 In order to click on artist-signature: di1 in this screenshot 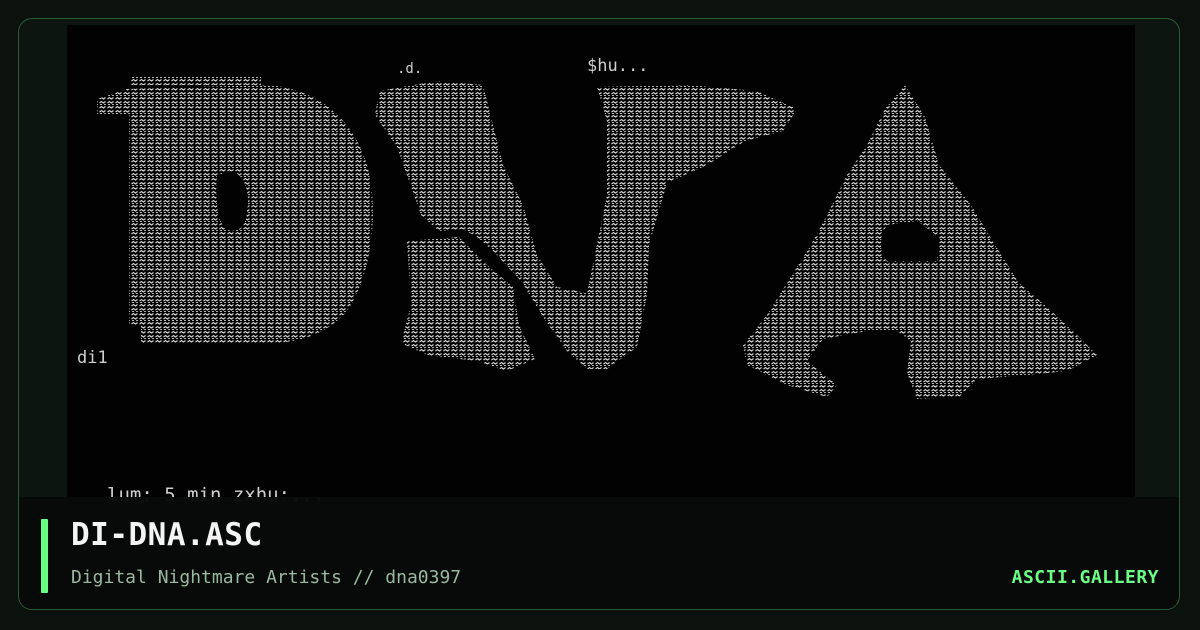, I will do `click(92, 358)`.